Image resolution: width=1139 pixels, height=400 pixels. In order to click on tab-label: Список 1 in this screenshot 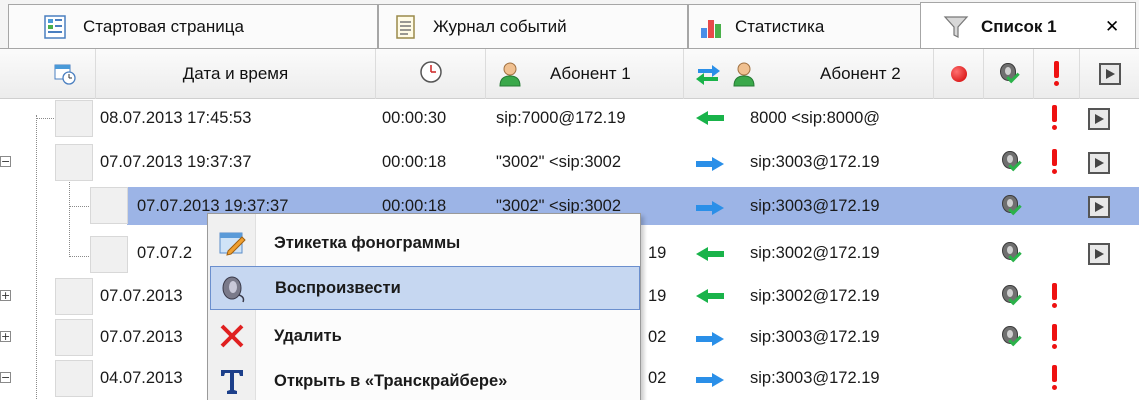, I will do `click(1019, 26)`.